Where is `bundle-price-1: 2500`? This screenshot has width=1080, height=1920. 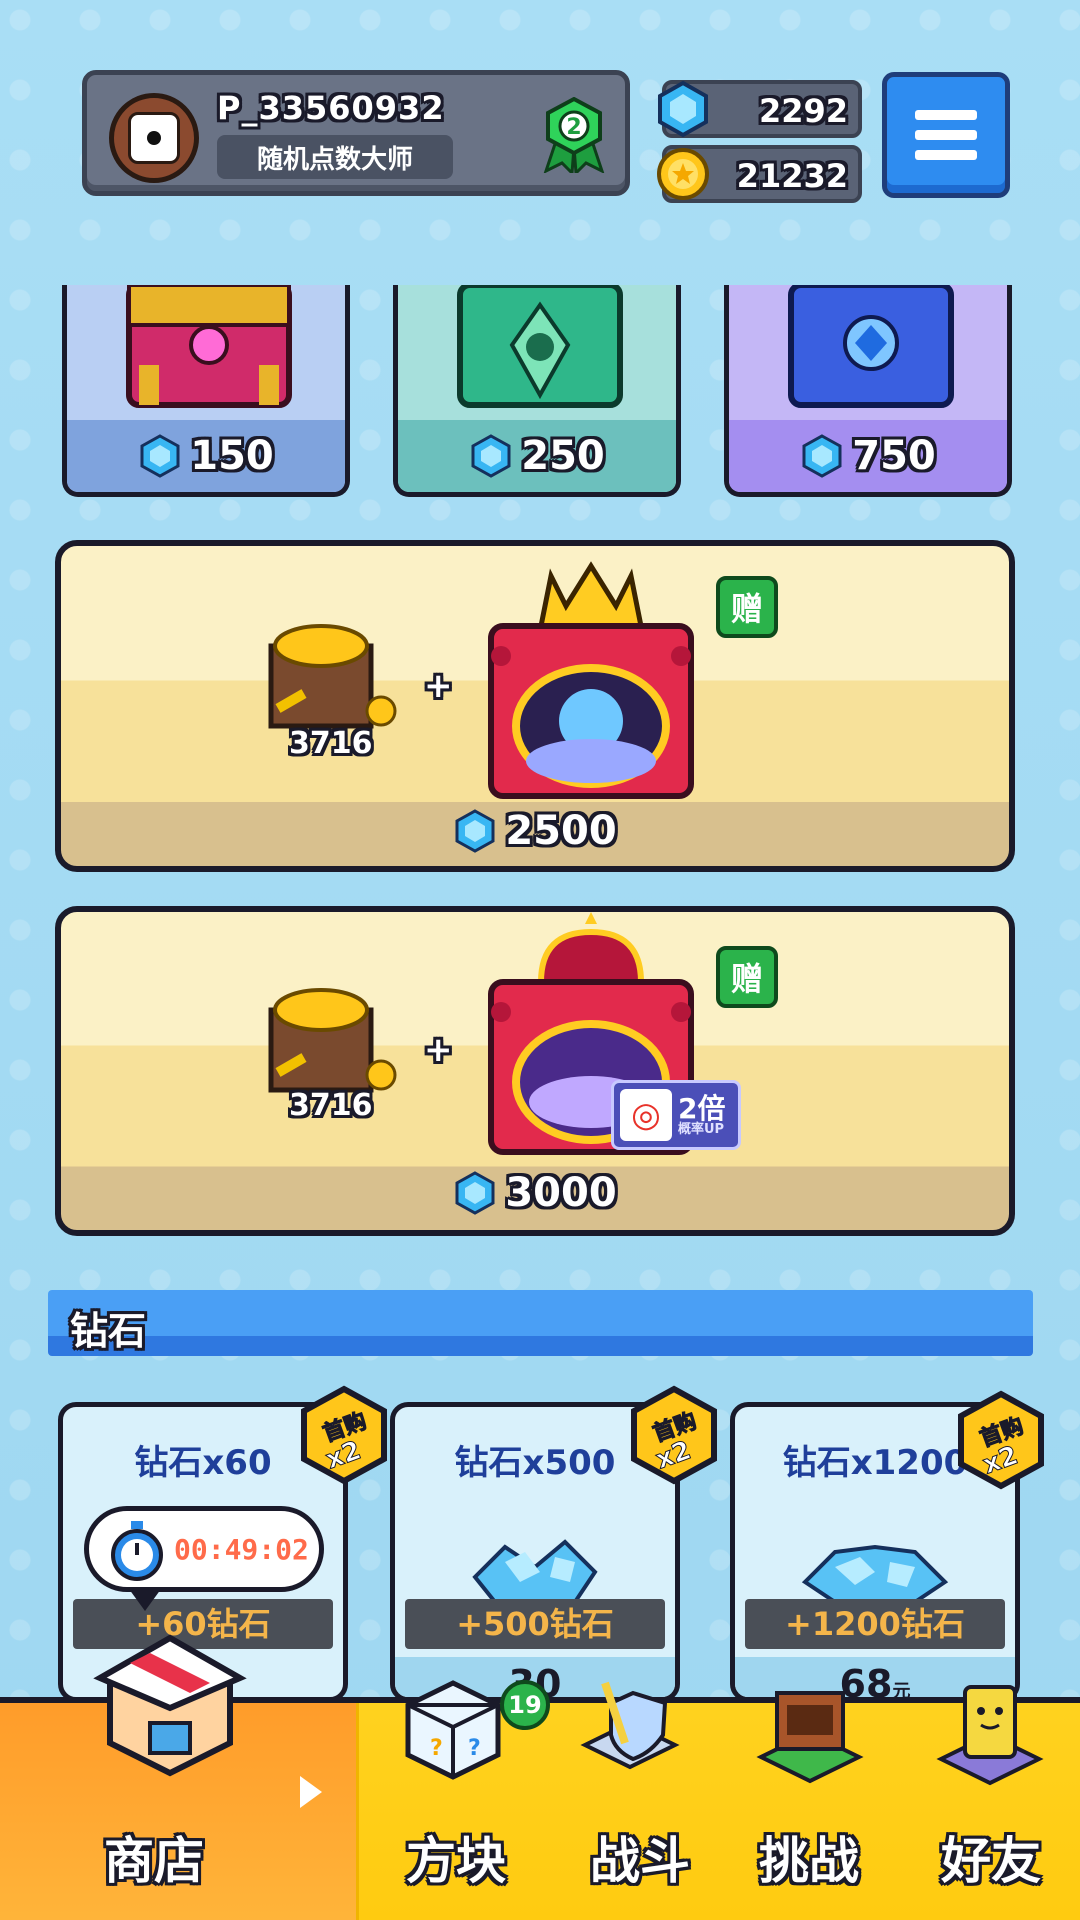
bundle-price-1: 2500 is located at coordinates (535, 831).